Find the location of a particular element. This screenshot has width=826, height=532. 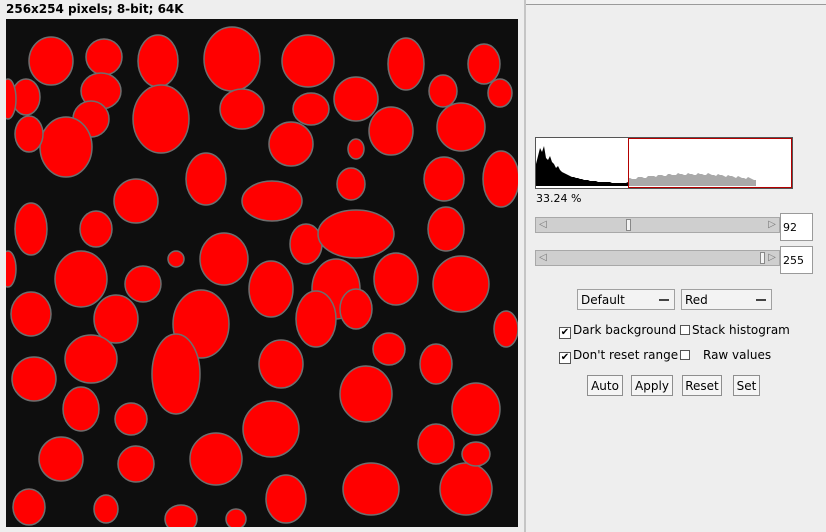

auto-button: Auto is located at coordinates (605, 385).